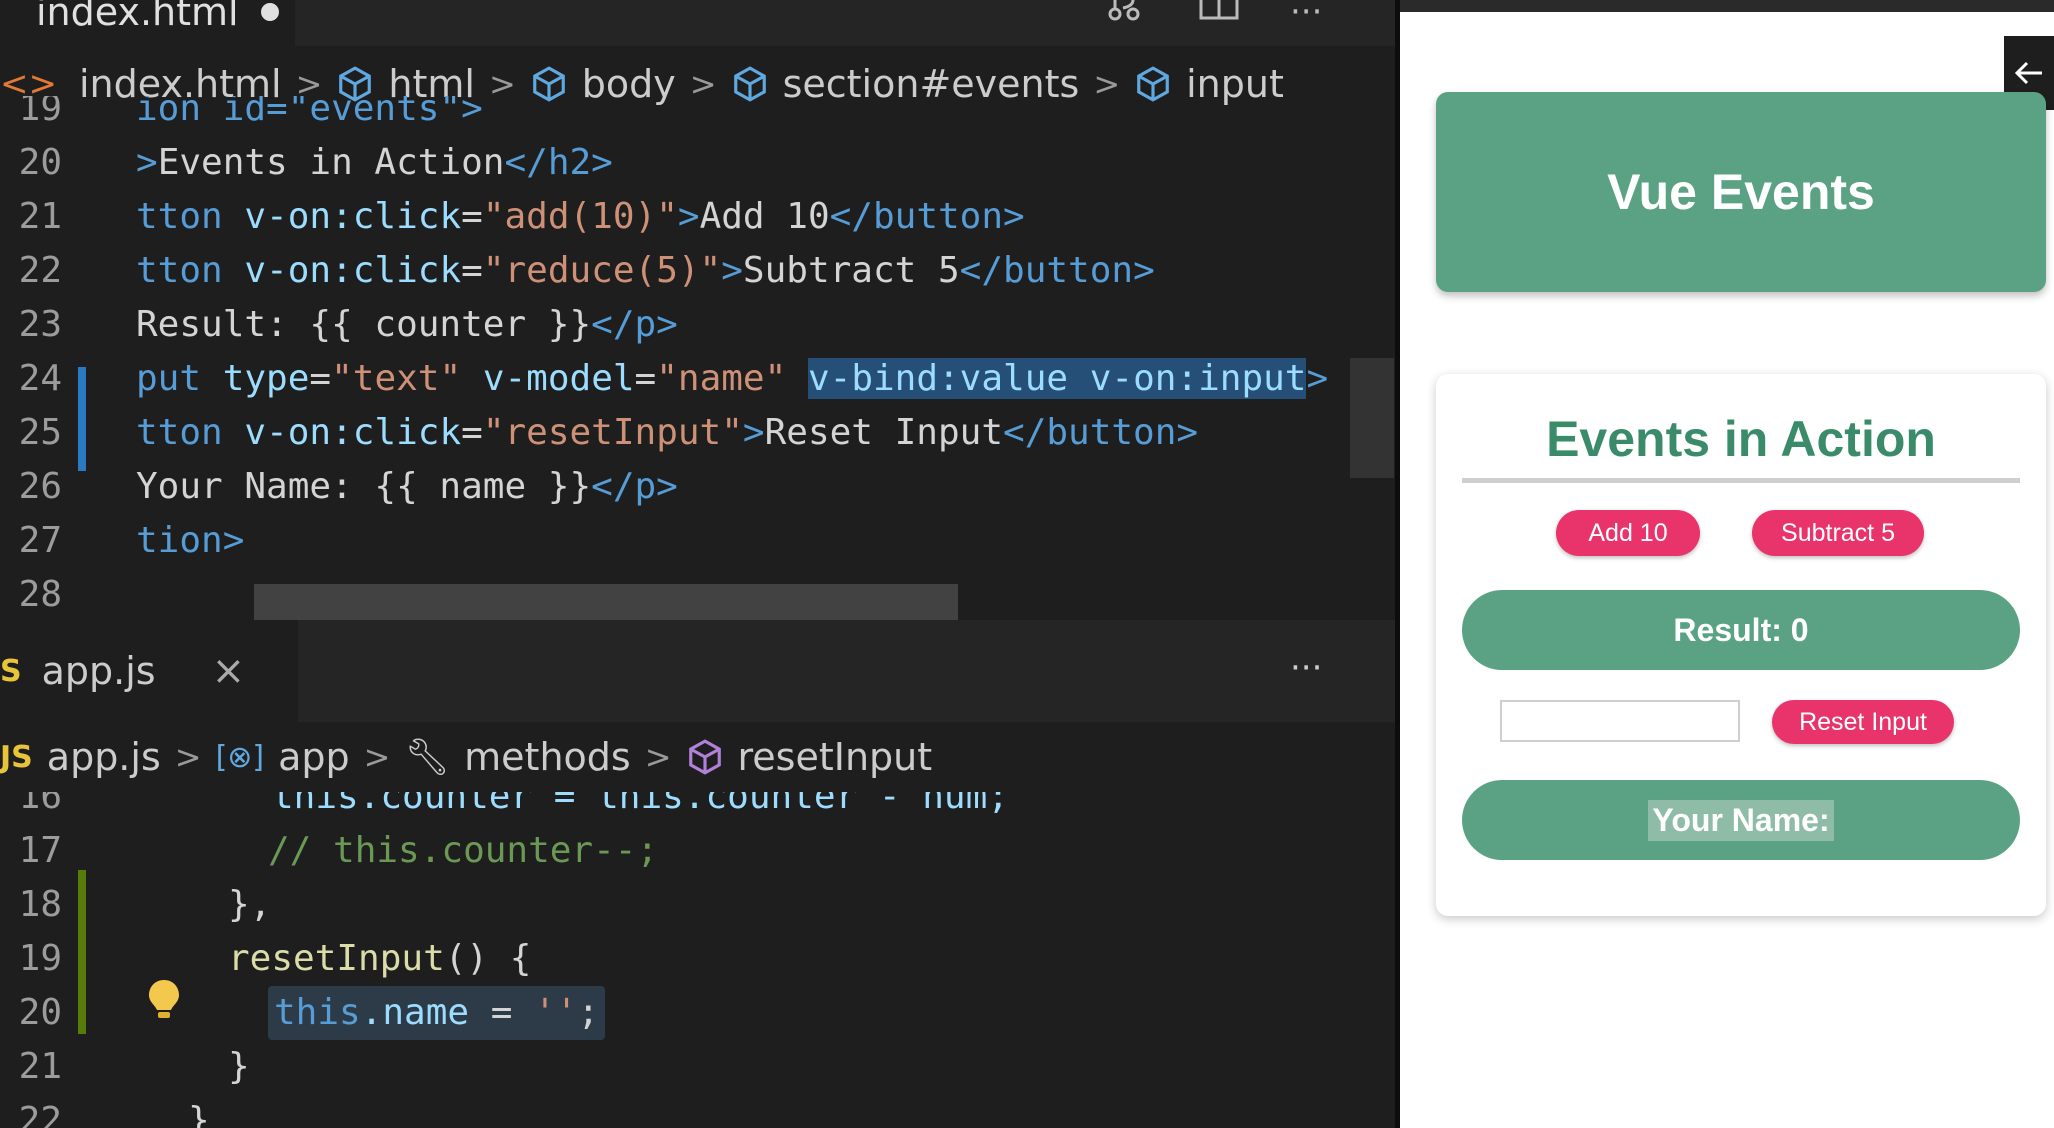 The height and width of the screenshot is (1128, 2054). Describe the element at coordinates (374, 162) in the screenshot. I see `code-text: >Events in Action</h2>` at that location.